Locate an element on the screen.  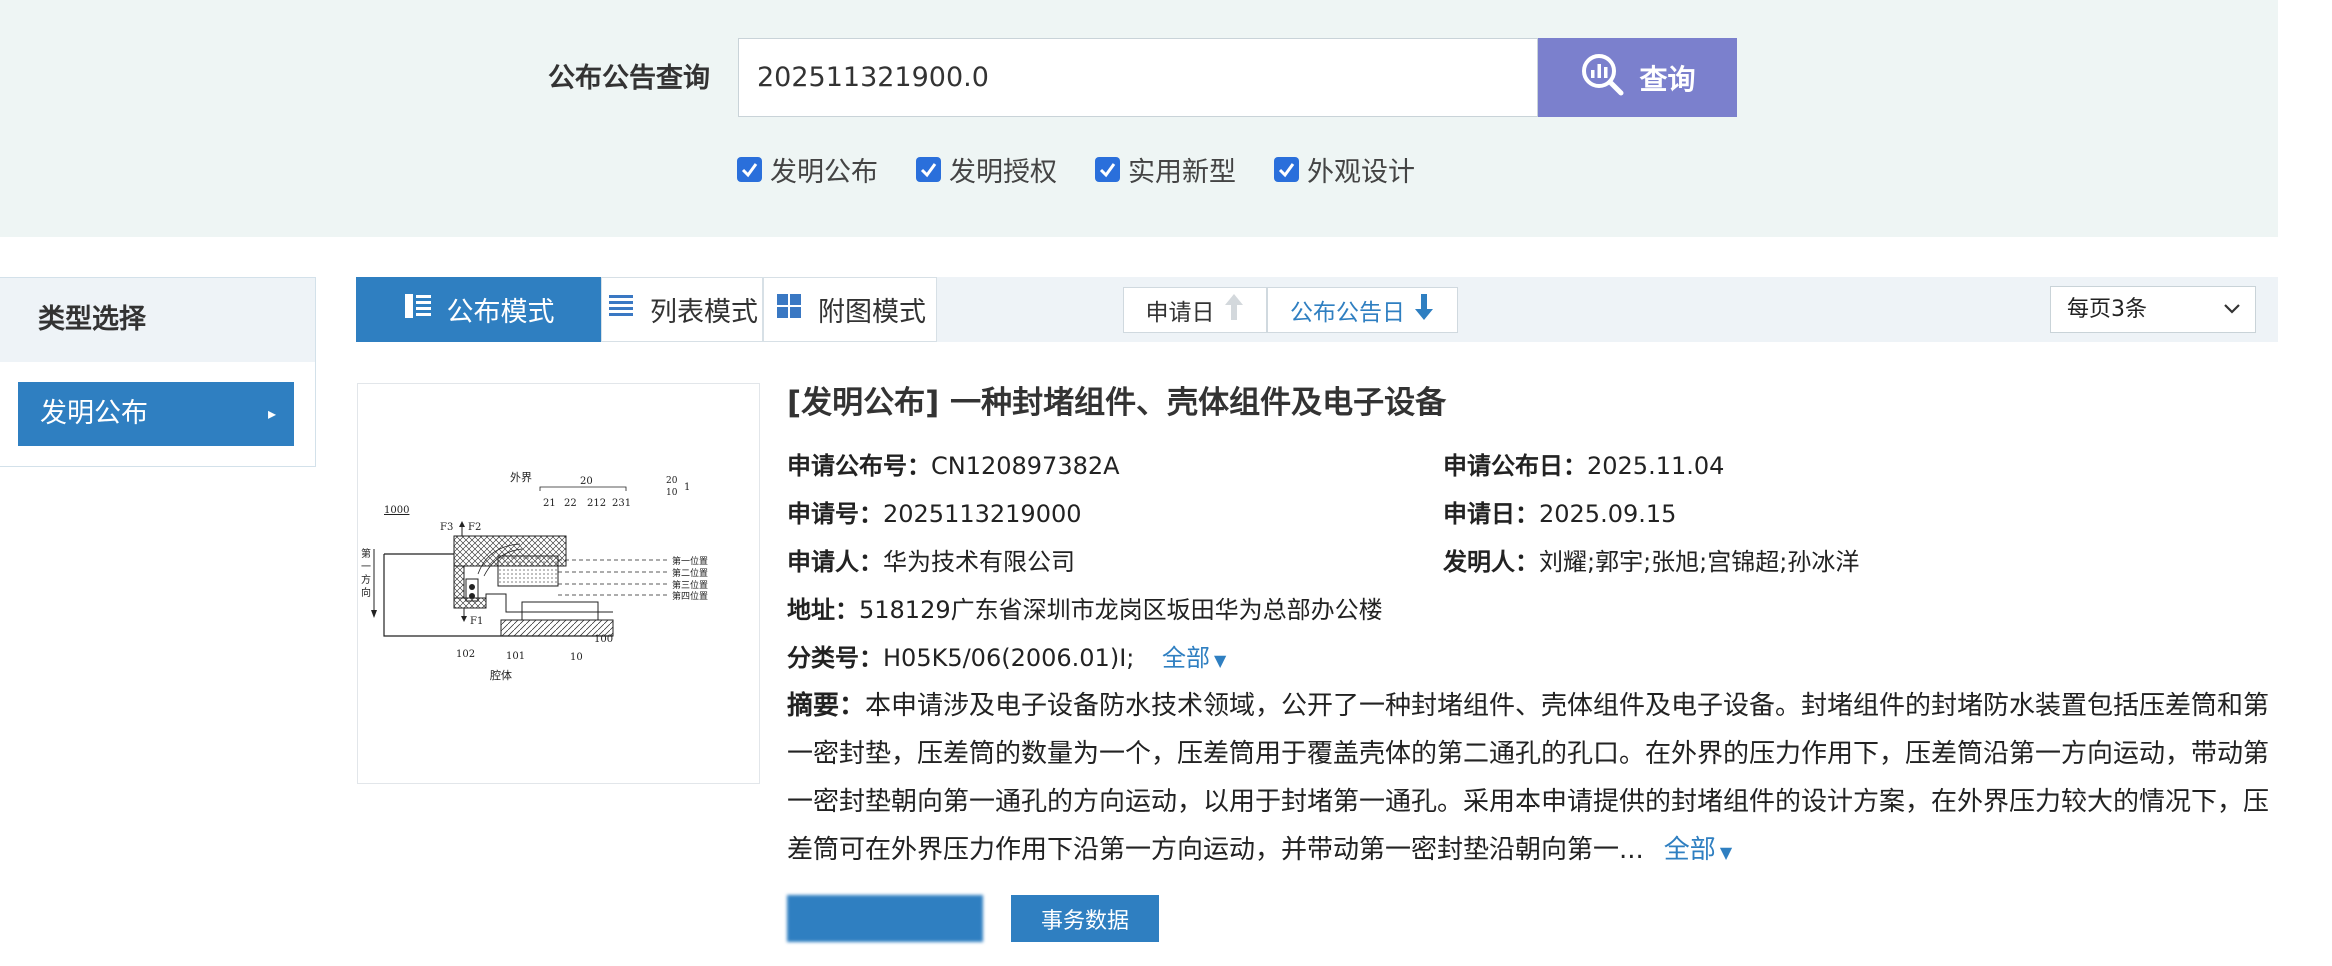
checkbox-invention-publication: 发明公布 is located at coordinates (807, 169).